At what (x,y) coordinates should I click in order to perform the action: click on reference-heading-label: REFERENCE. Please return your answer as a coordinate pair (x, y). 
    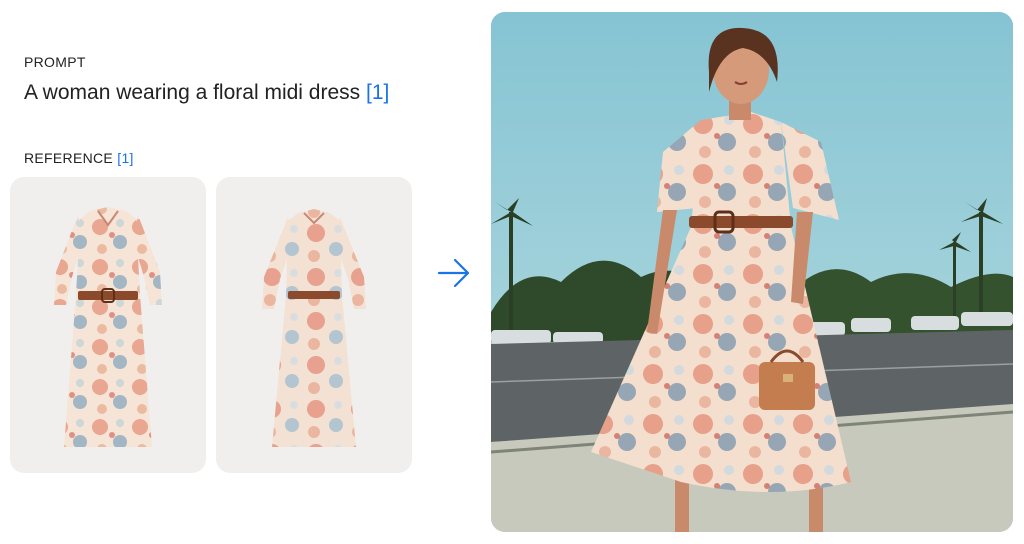
    Looking at the image, I should click on (69, 158).